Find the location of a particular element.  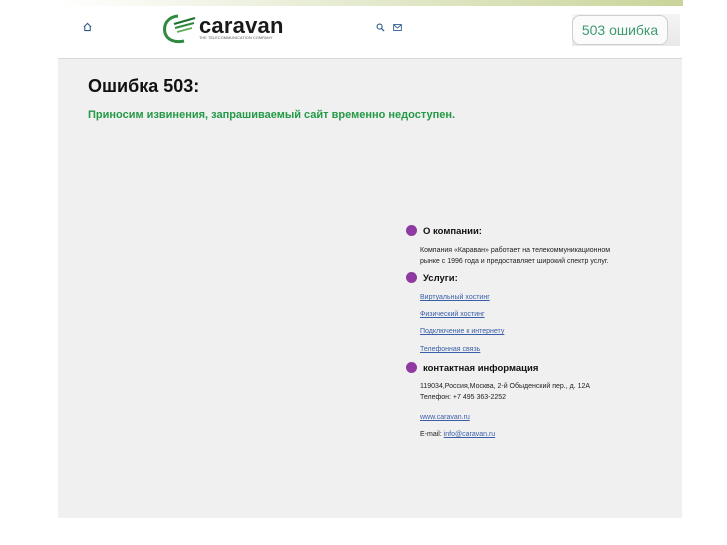

service-link-telephony: Телефонная связь is located at coordinates (450, 350).